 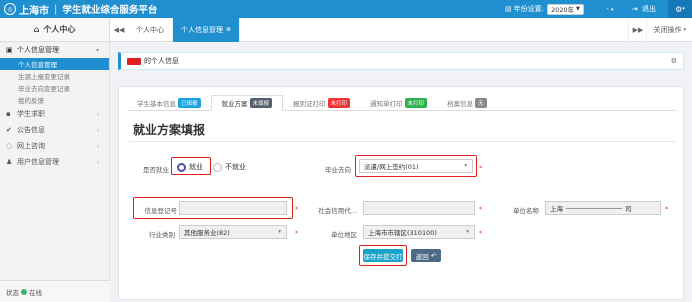 I want to click on sidebar-group-job-search: ▪ 学生求职 ‹, so click(x=54, y=114).